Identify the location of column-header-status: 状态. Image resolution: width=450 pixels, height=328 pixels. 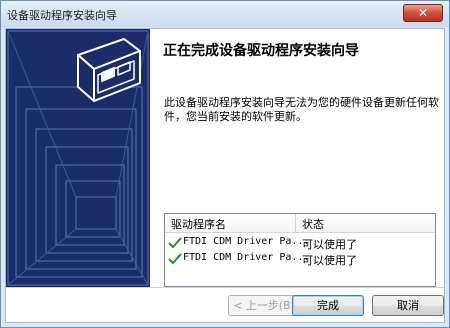
(313, 224).